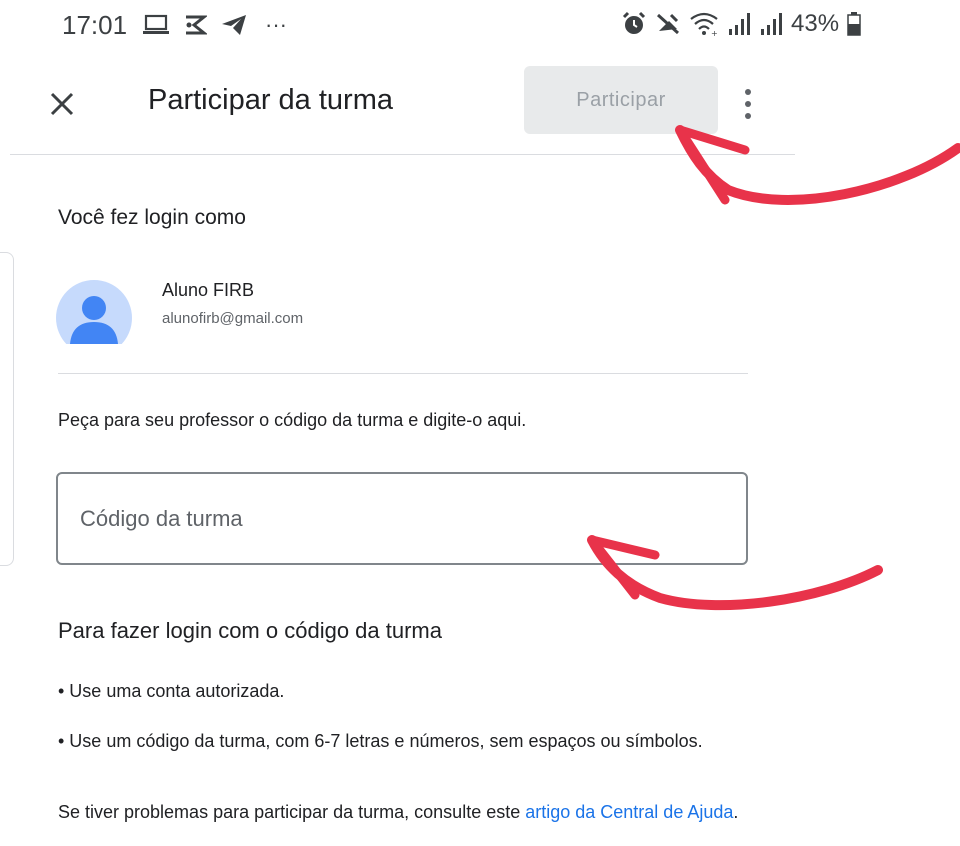  I want to click on notification-icon, so click(196, 25).